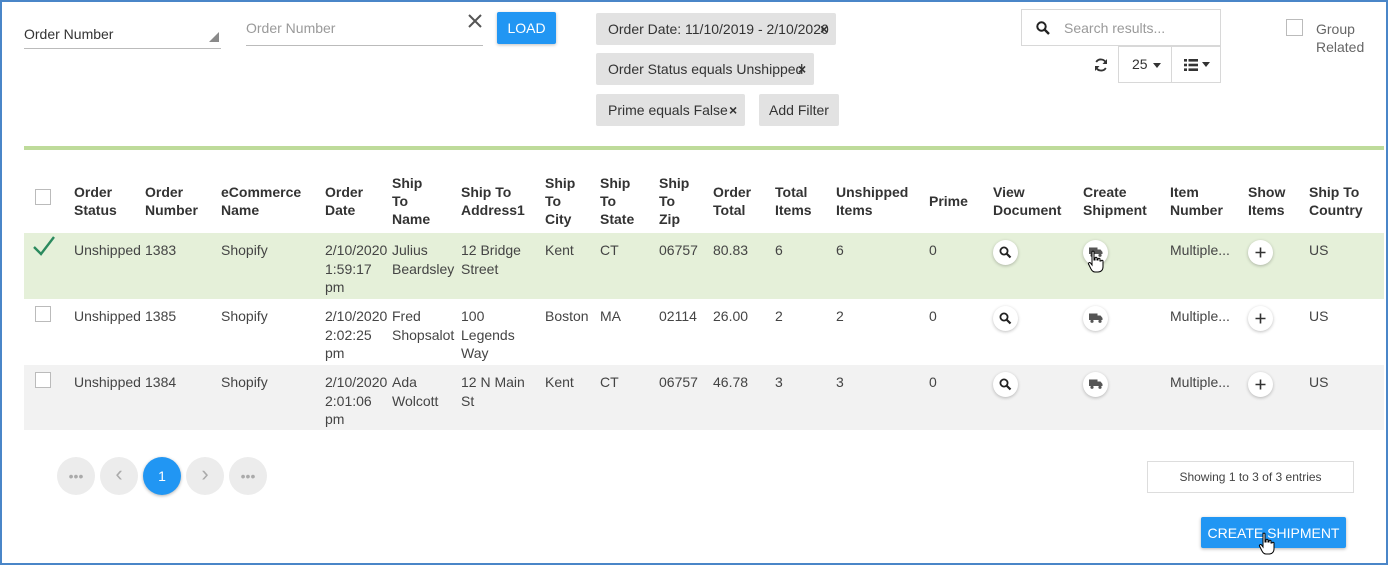 Image resolution: width=1388 pixels, height=565 pixels. What do you see at coordinates (1340, 38) in the screenshot?
I see `group-related-label: Group Related` at bounding box center [1340, 38].